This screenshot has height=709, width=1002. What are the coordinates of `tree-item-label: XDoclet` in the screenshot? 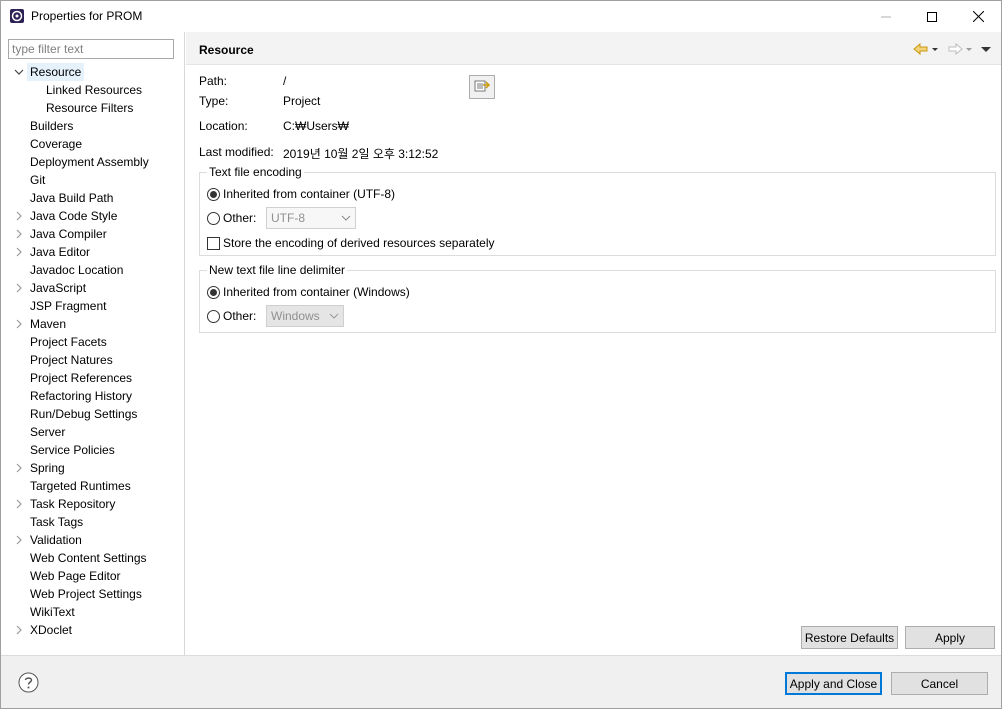 It's located at (51, 630).